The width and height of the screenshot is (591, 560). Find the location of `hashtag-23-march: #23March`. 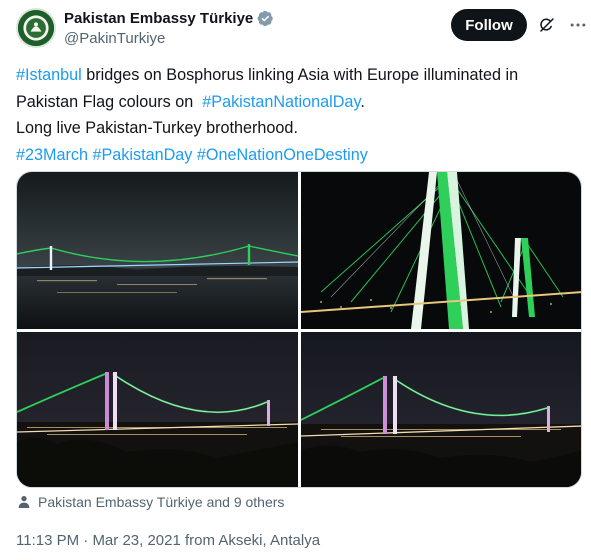

hashtag-23-march: #23March is located at coordinates (52, 155).